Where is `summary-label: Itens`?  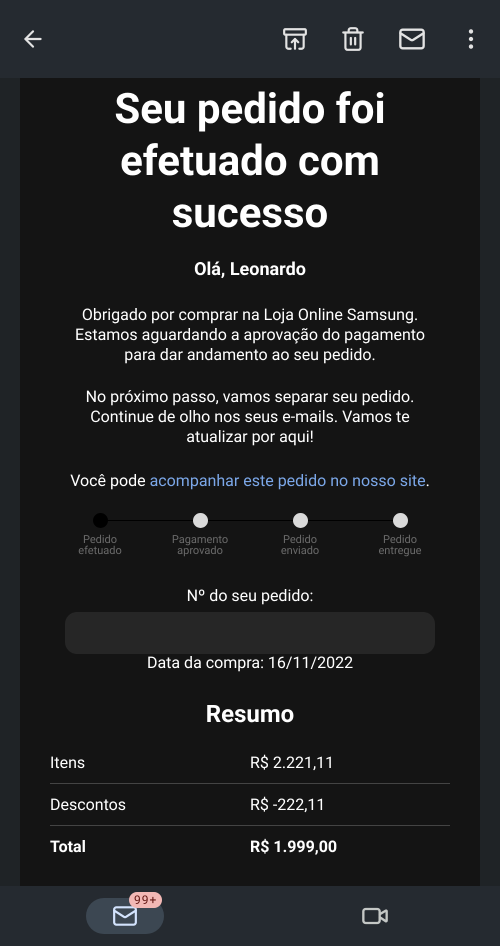
summary-label: Itens is located at coordinates (68, 763).